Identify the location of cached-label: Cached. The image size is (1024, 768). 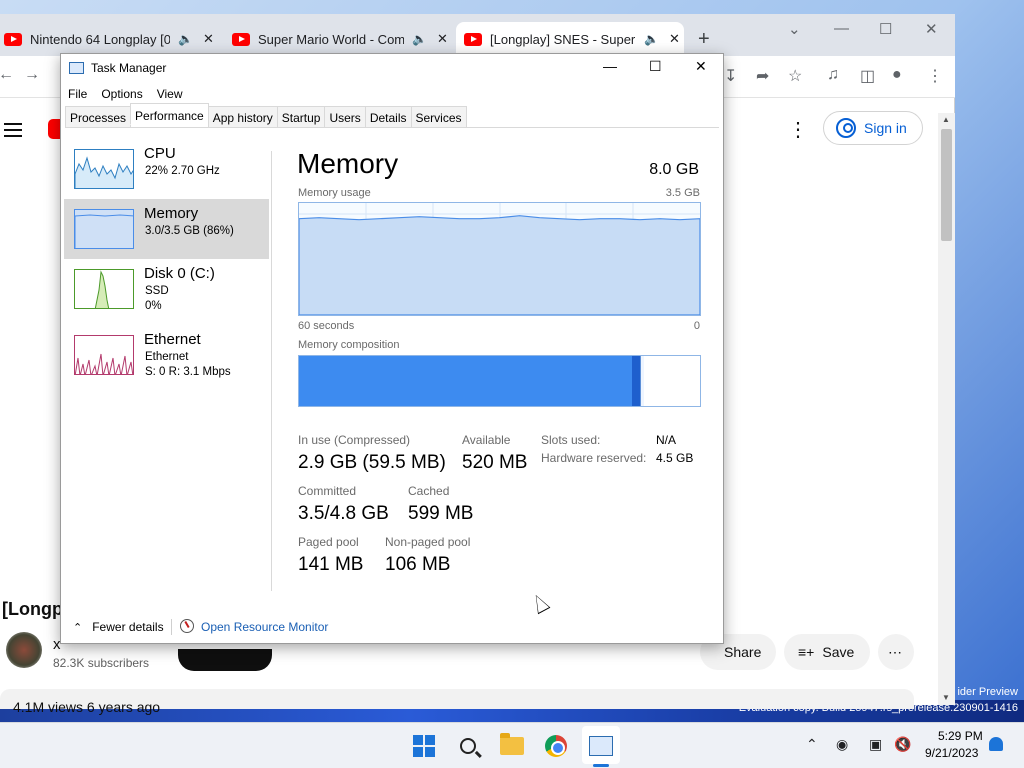
(429, 491).